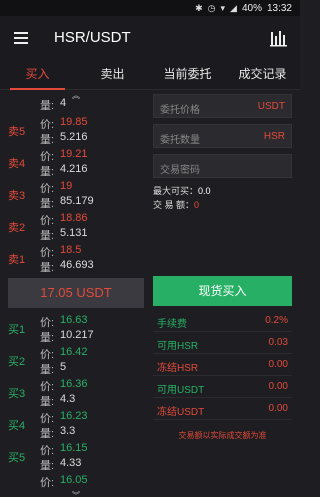 This screenshot has width=320, height=497. What do you see at coordinates (75, 162) in the screenshot?
I see `sell-row-4: 卖4 价: 19.21 量: 4.216` at bounding box center [75, 162].